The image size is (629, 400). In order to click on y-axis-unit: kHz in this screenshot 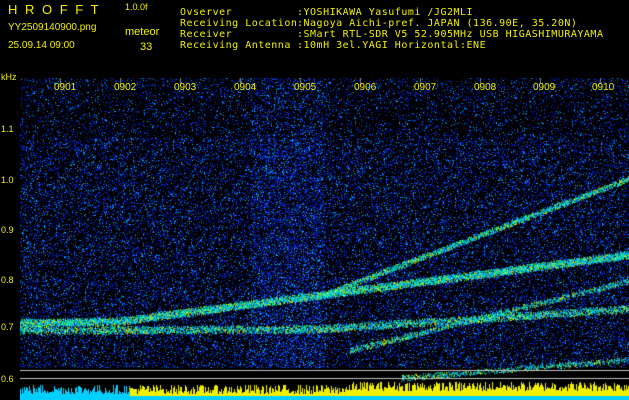, I will do `click(9, 77)`.